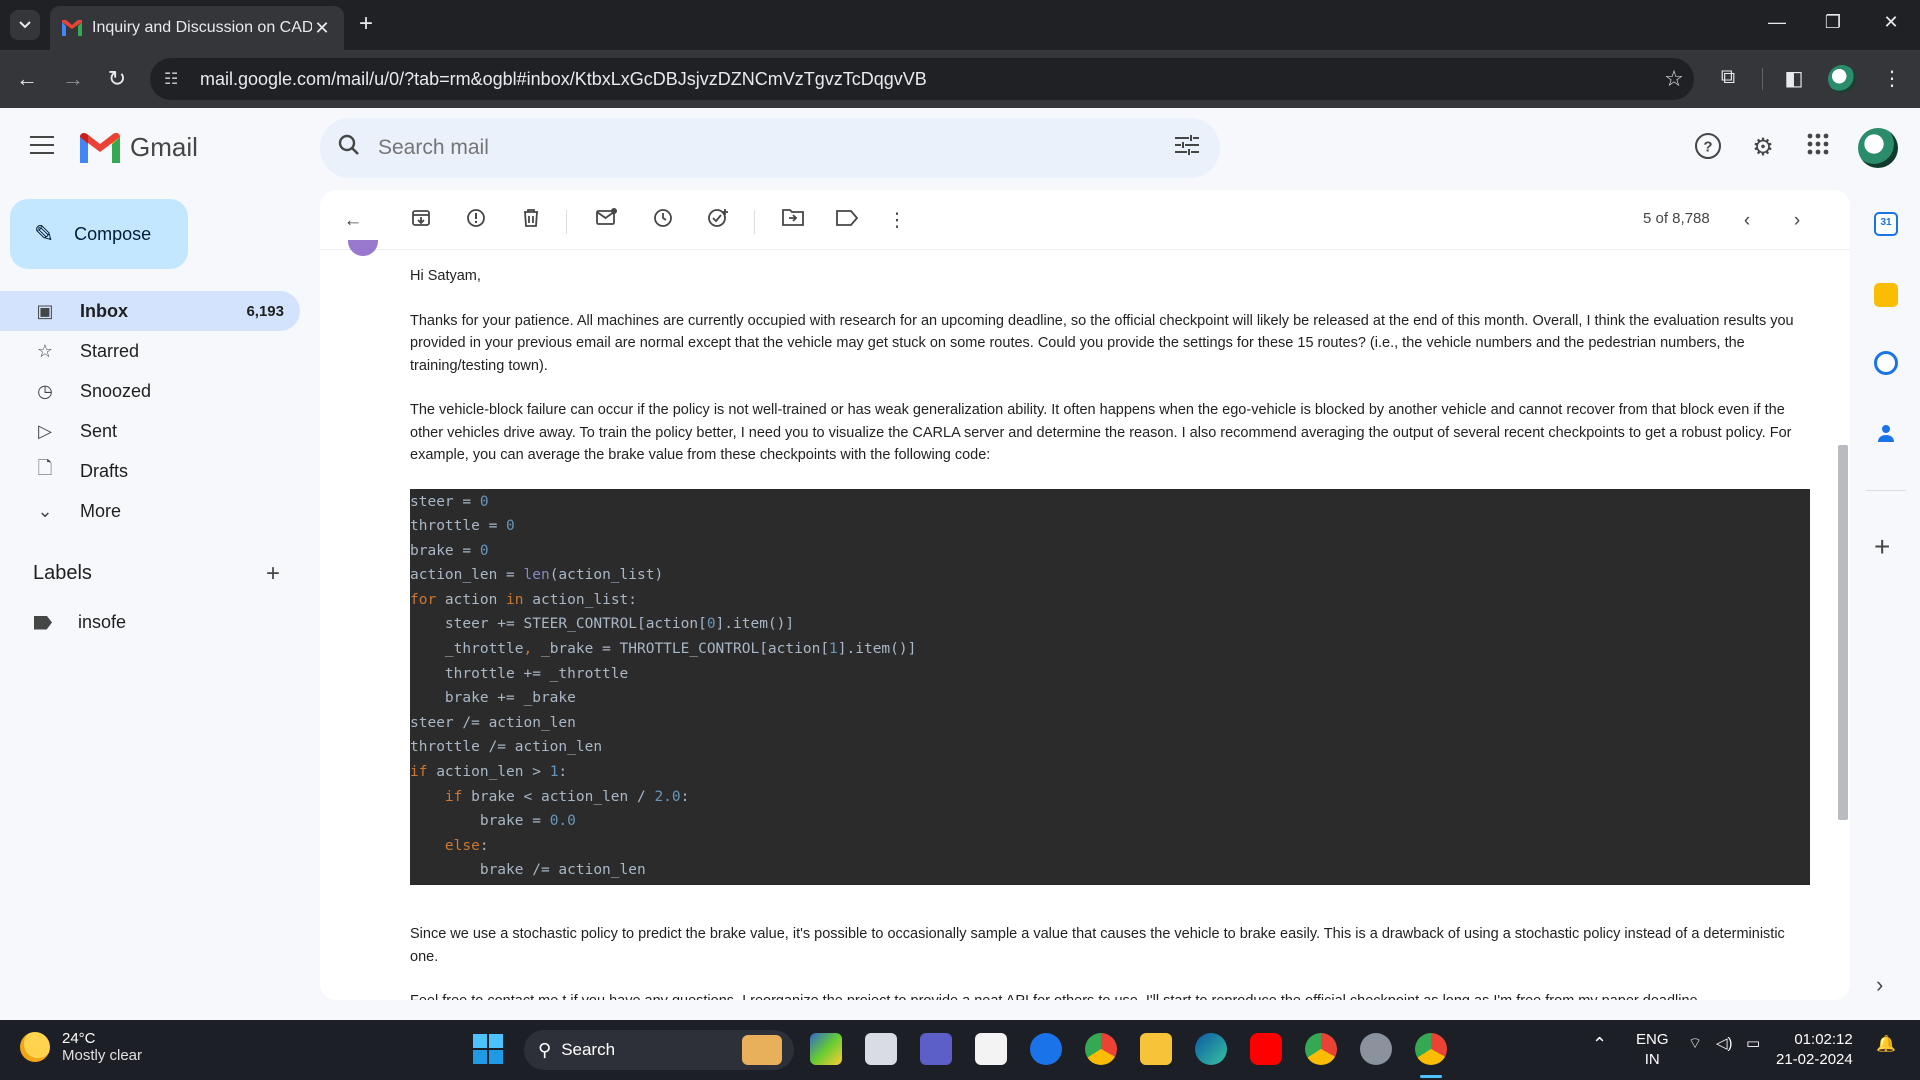 This screenshot has height=1080, width=1920. I want to click on sidebar-item-starred: ☆ Starred, so click(150, 351).